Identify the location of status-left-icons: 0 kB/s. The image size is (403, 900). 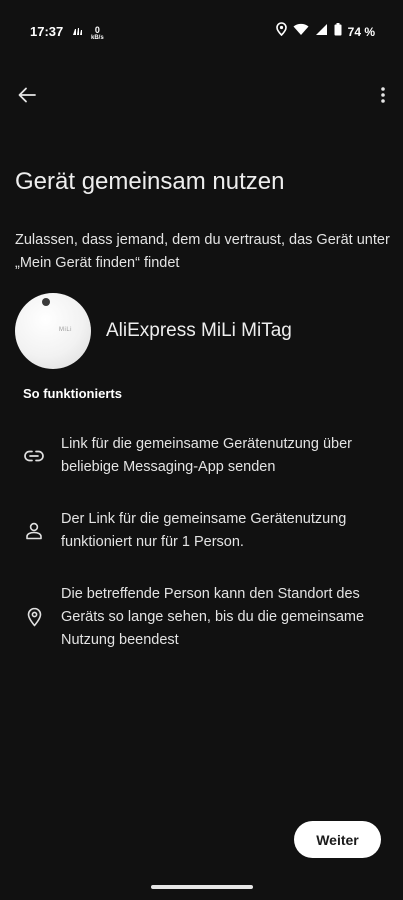
(88, 33).